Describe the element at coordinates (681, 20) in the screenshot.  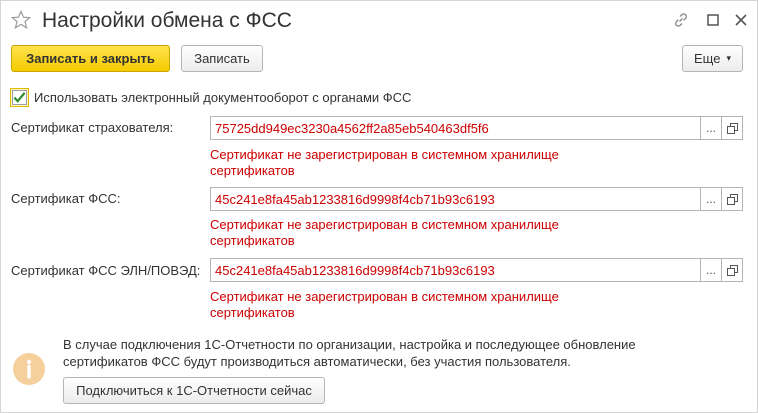
I see `link-icon` at that location.